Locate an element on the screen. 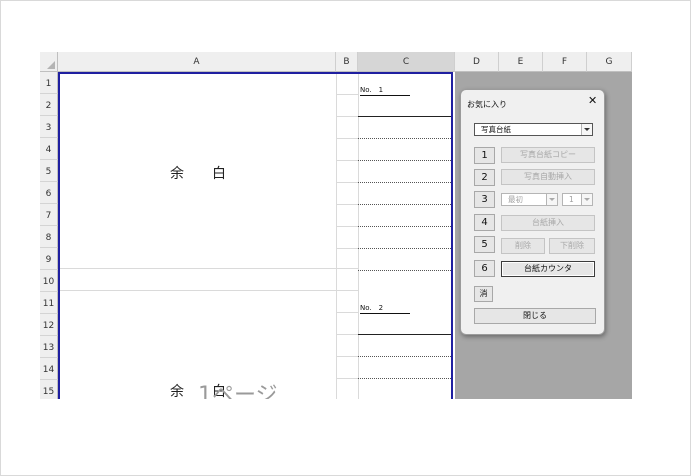 The image size is (691, 476). row-header-2: 2 is located at coordinates (49, 105).